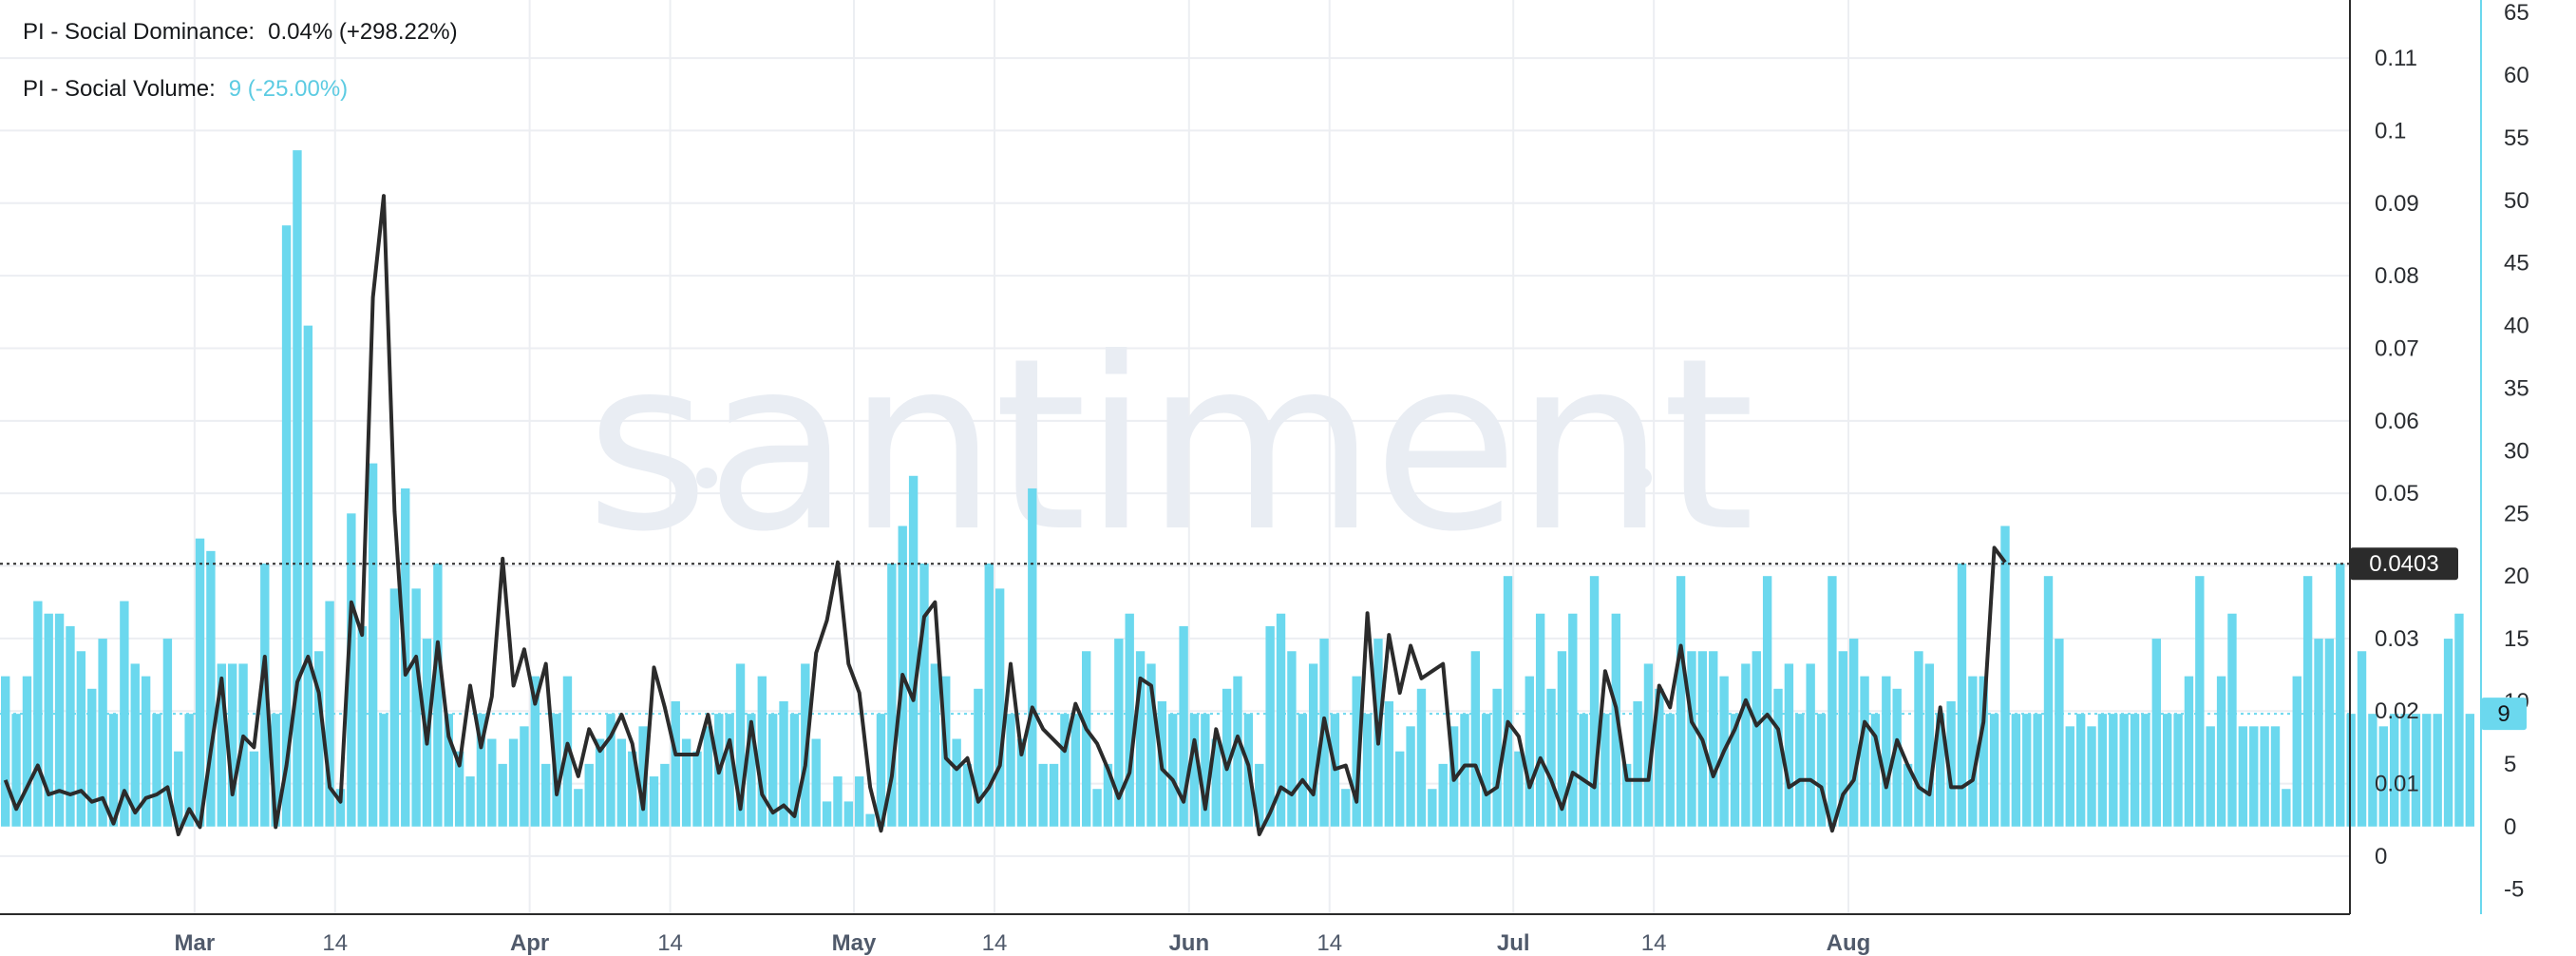 The image size is (2576, 956). What do you see at coordinates (2516, 639) in the screenshot?
I see `volume-tick-label: 15` at bounding box center [2516, 639].